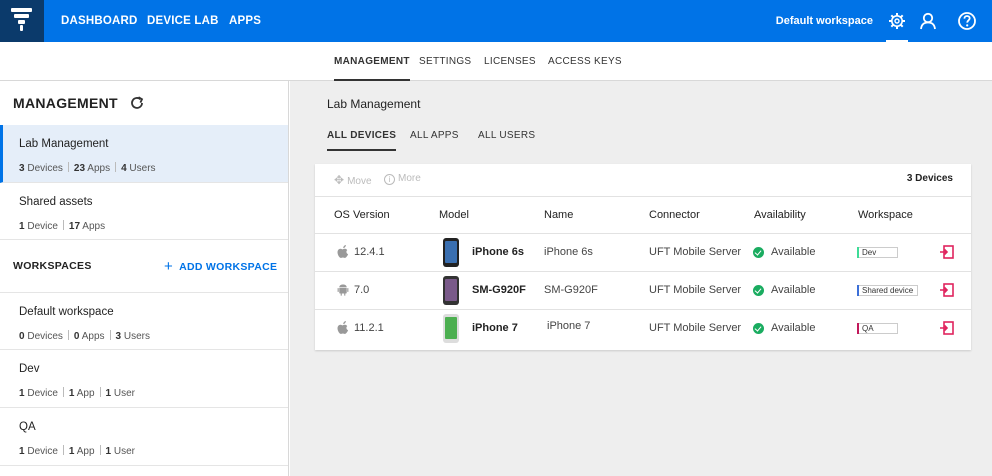 This screenshot has width=992, height=476. Describe the element at coordinates (84, 336) in the screenshot. I see `sidebar-item-meta: 0 Devices 0 Apps 3 Users` at that location.